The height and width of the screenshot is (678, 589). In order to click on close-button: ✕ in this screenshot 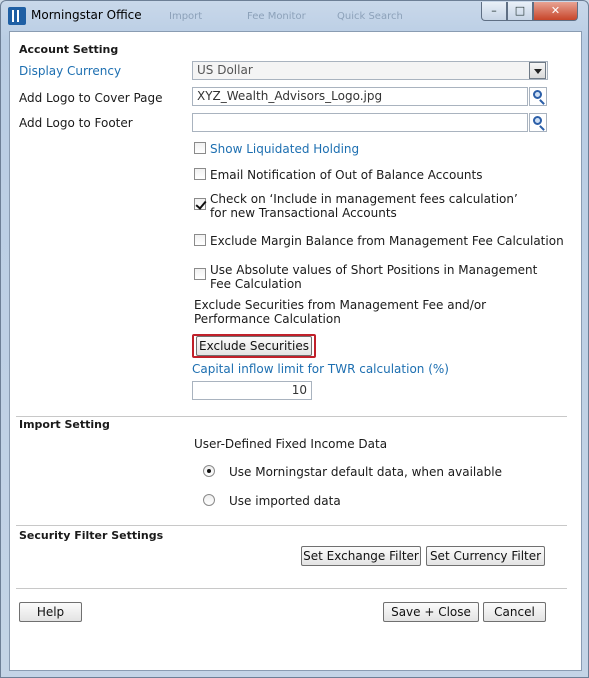, I will do `click(555, 11)`.